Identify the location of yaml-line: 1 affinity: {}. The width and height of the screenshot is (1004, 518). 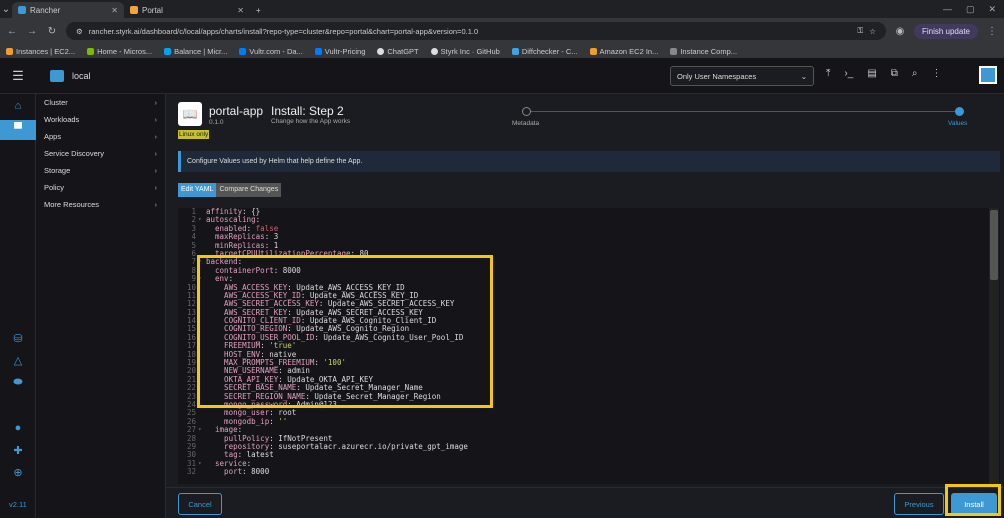
(589, 212).